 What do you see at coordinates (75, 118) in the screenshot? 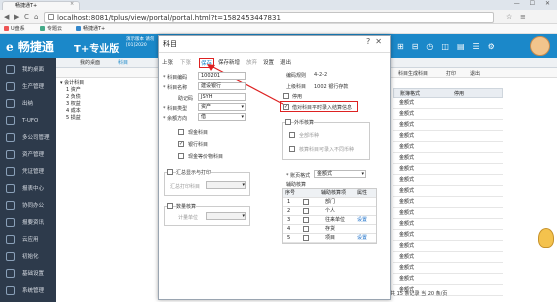
I see `tree-item: 5 损益` at bounding box center [75, 118].